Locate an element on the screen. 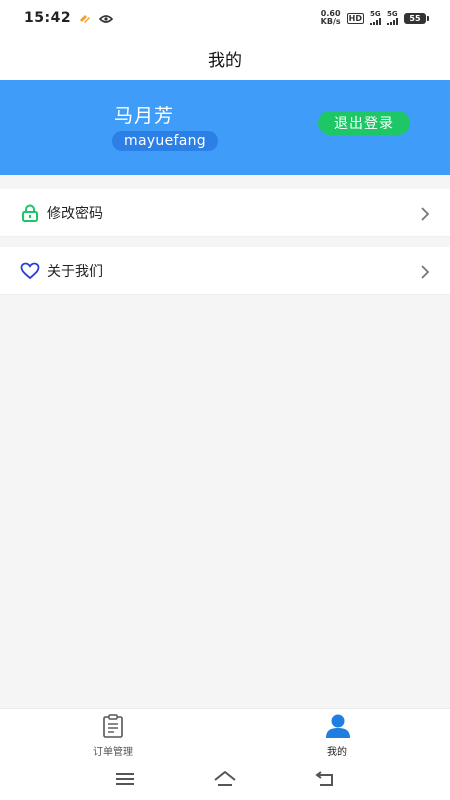  system-nav-bar is located at coordinates (225, 780).